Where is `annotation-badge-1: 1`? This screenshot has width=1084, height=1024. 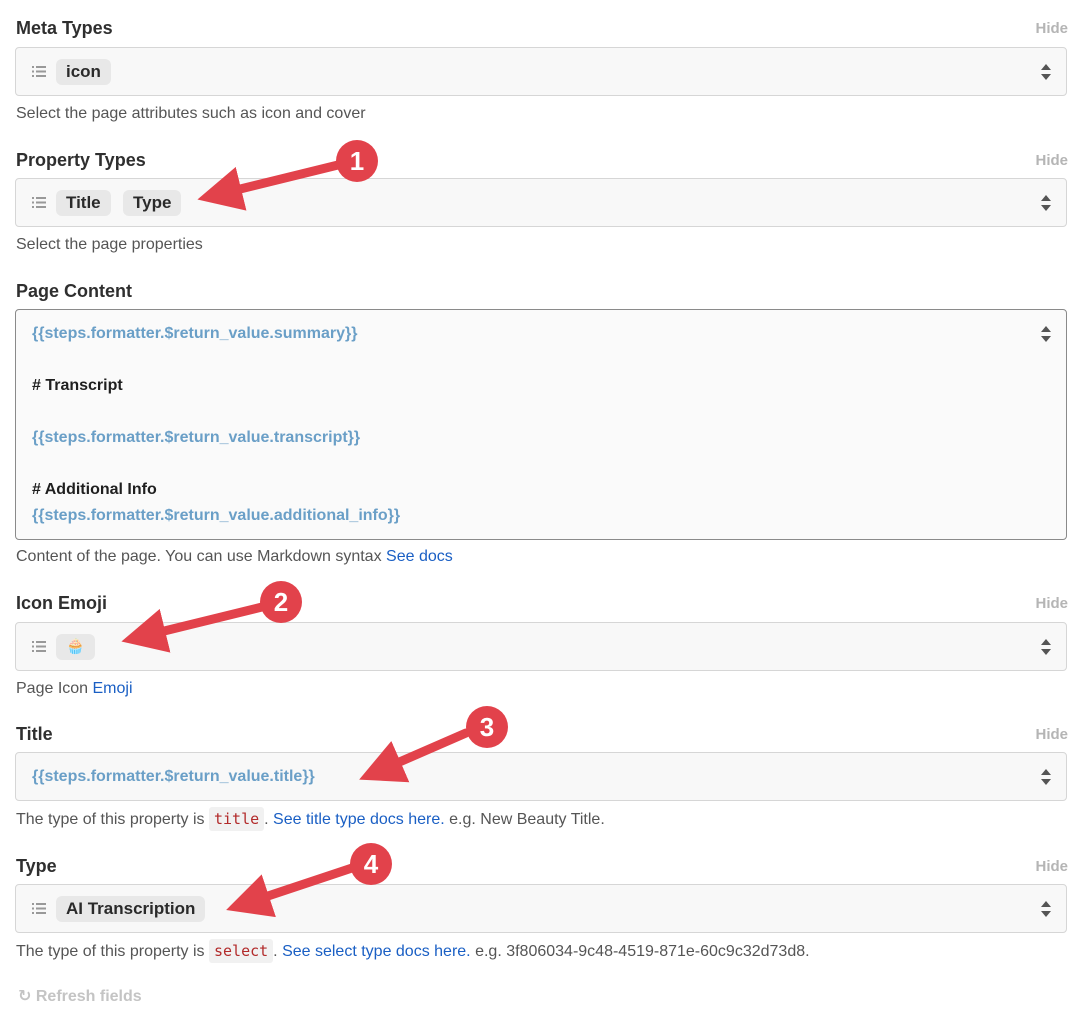
annotation-badge-1: 1 is located at coordinates (357, 161).